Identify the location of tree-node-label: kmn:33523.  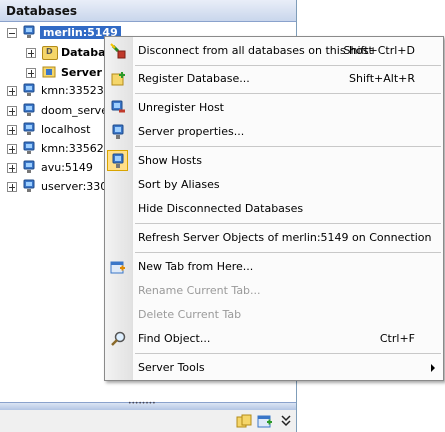
(72, 90).